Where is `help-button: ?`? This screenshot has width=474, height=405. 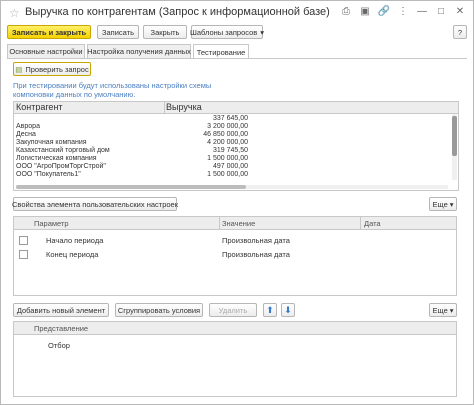
help-button: ? is located at coordinates (460, 32).